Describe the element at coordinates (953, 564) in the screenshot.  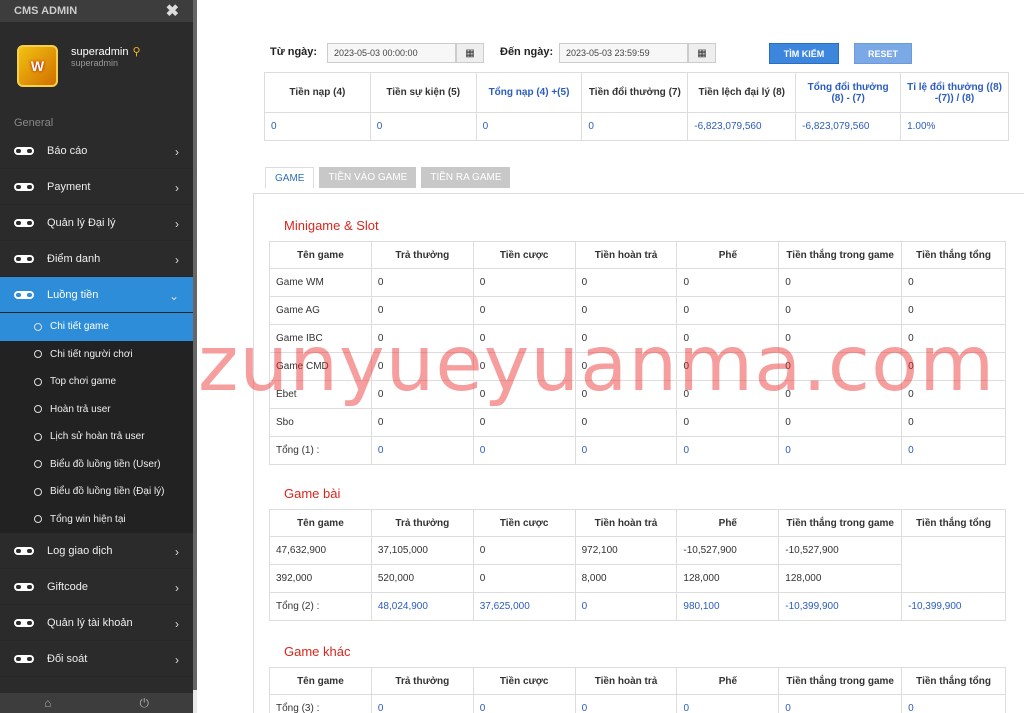
I see `table-cell-empty` at that location.